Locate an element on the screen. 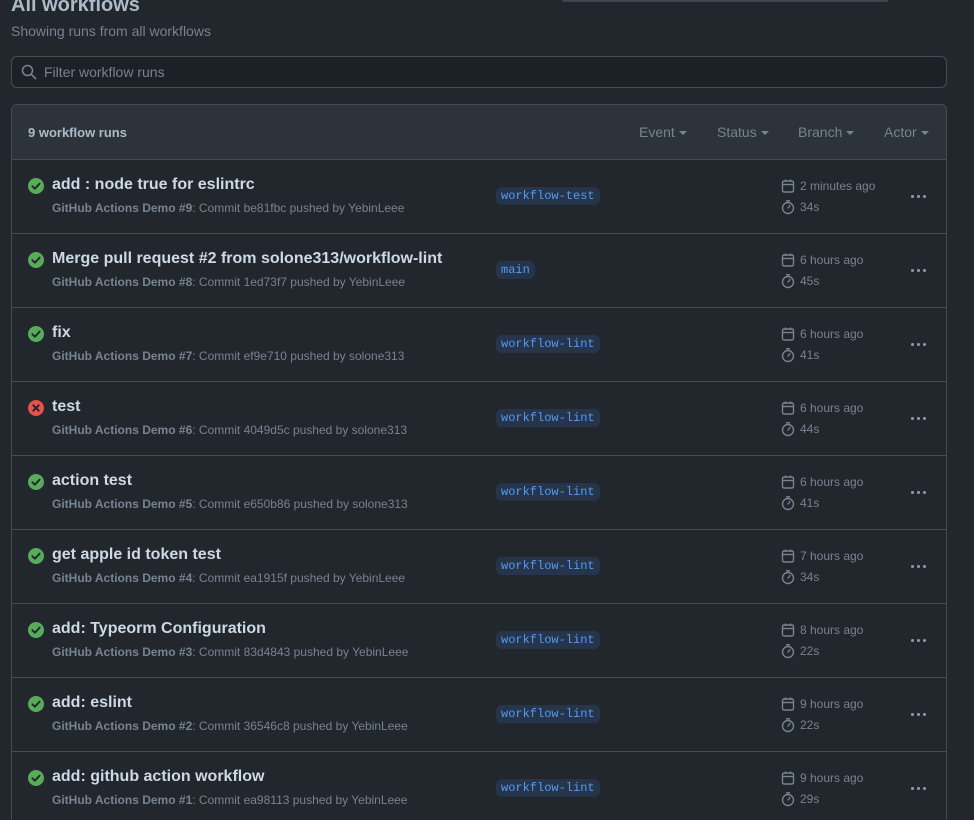  run-workflow-name: GitHub Actions Demo #7 is located at coordinates (122, 356).